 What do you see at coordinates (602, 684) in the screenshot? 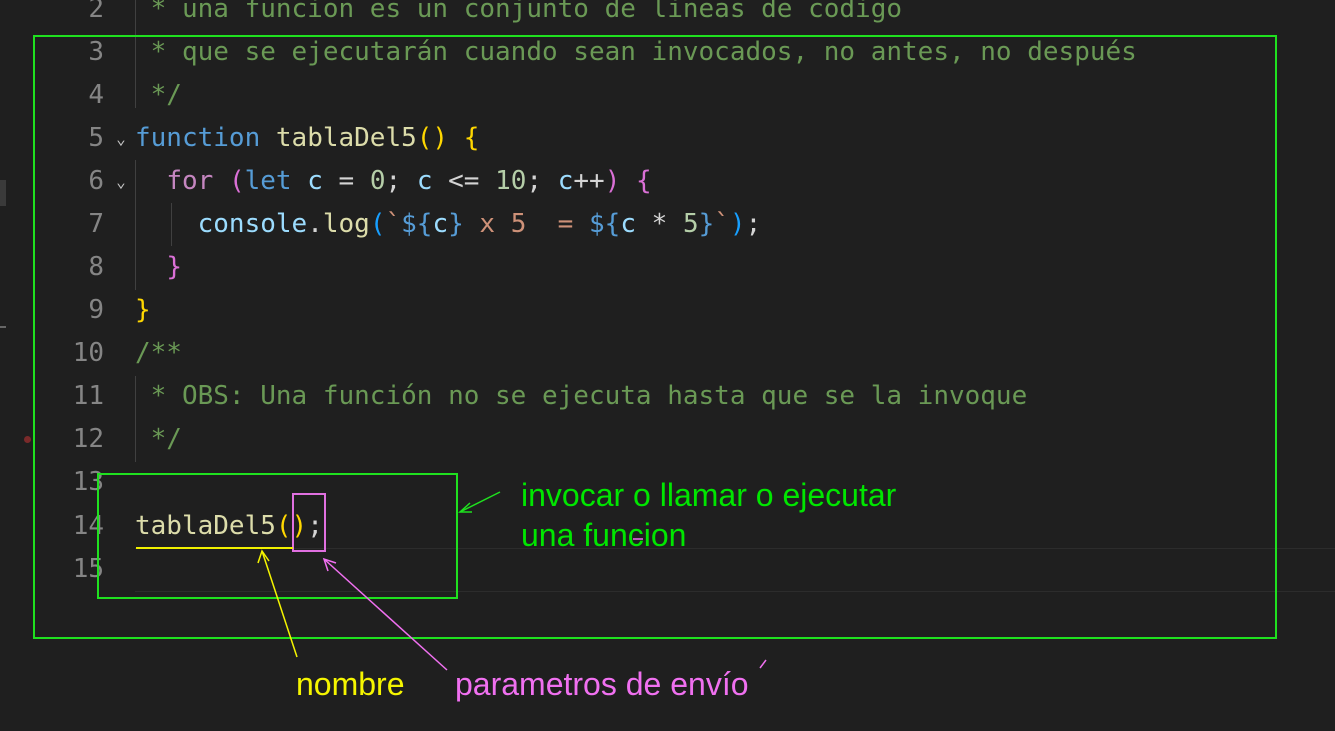
I see `annotation-params-text: parametros de envío` at bounding box center [602, 684].